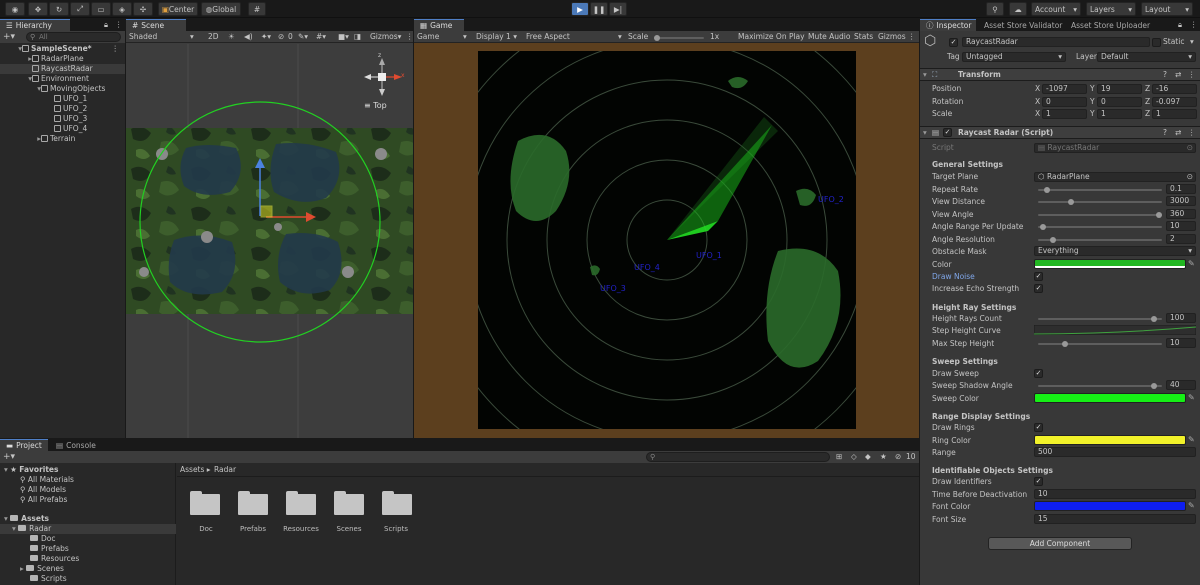 The image size is (1200, 585). What do you see at coordinates (948, 25) in the screenshot?
I see `tab-inspector: ⓘ Inspector` at bounding box center [948, 25].